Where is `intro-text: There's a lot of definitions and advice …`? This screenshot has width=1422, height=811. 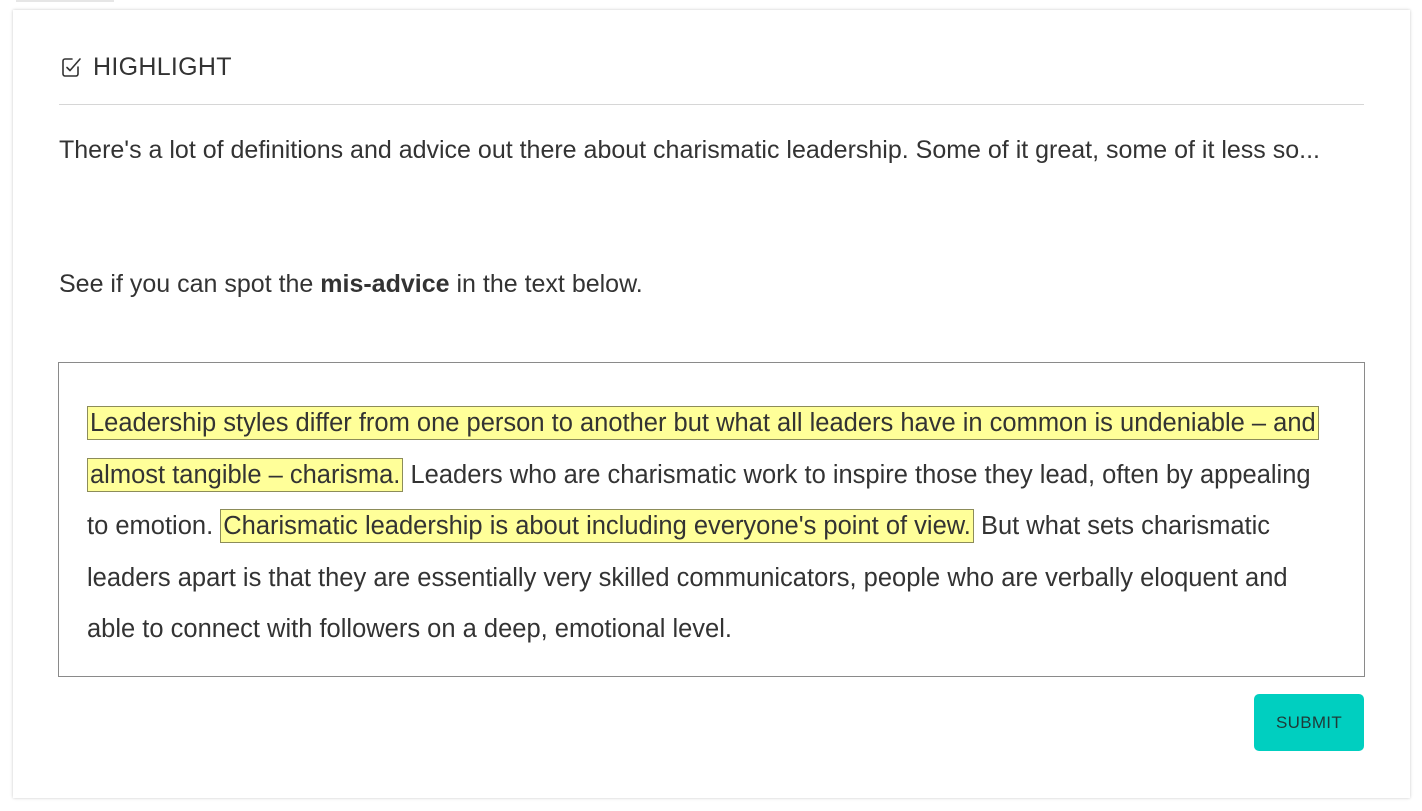
intro-text: There's a lot of definitions and advice … is located at coordinates (689, 150).